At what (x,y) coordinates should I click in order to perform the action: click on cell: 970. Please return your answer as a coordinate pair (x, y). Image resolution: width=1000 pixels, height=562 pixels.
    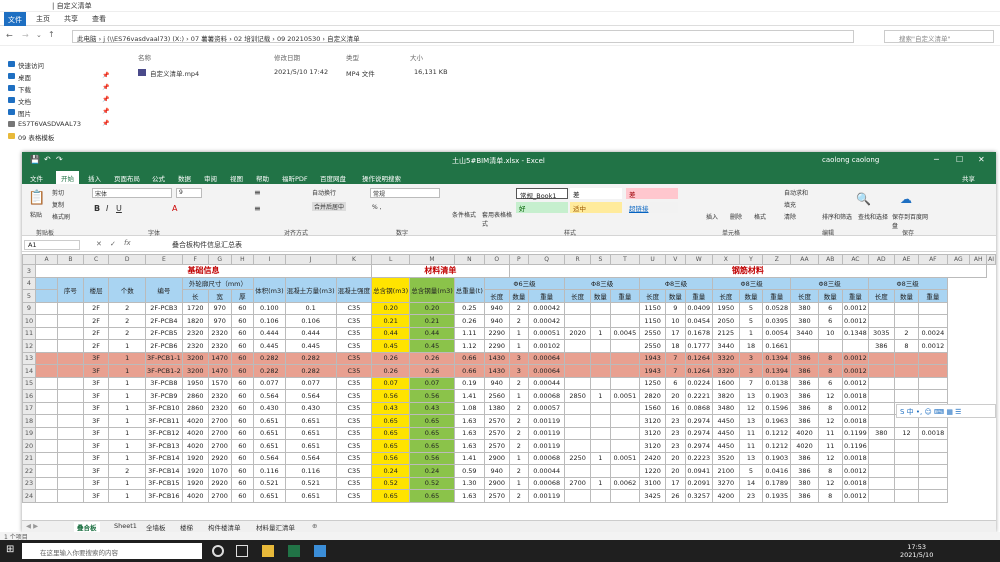
    Looking at the image, I should click on (219, 308).